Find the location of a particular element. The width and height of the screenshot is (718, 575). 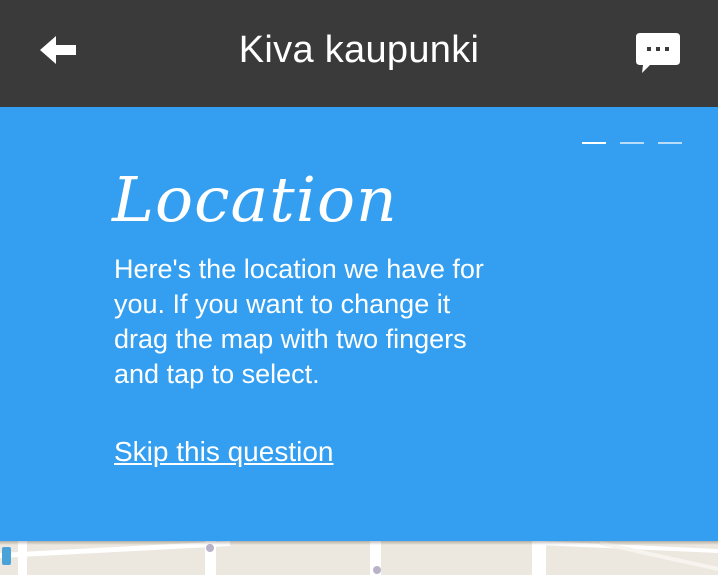

arrow-left-icon is located at coordinates (58, 50).